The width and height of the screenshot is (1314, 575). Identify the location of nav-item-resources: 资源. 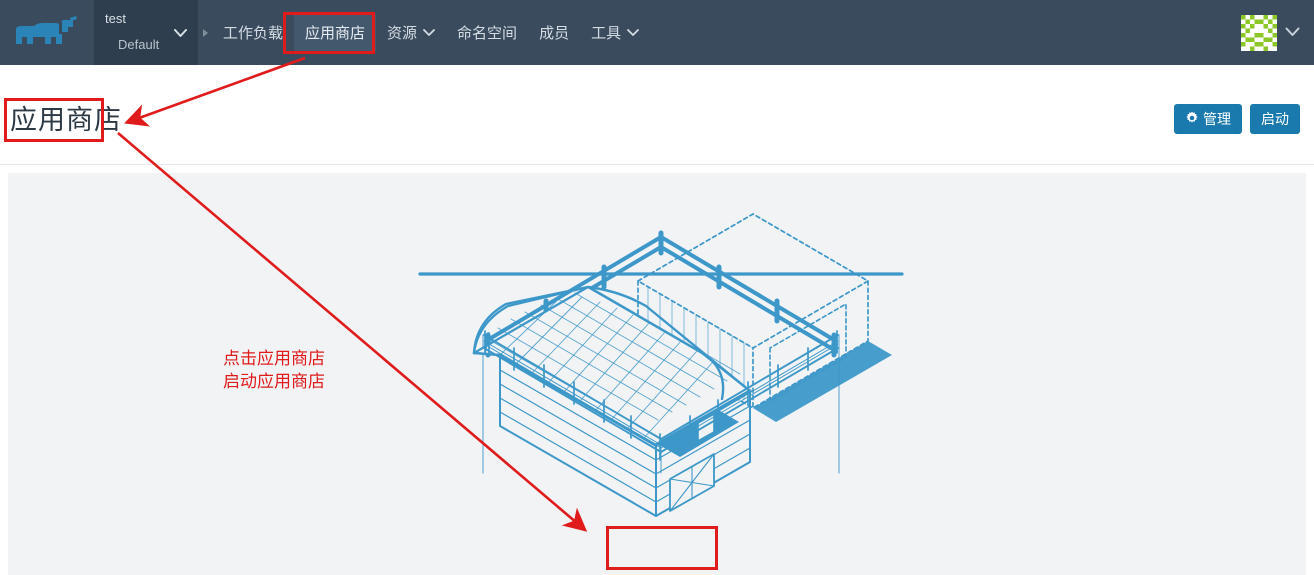
(411, 33).